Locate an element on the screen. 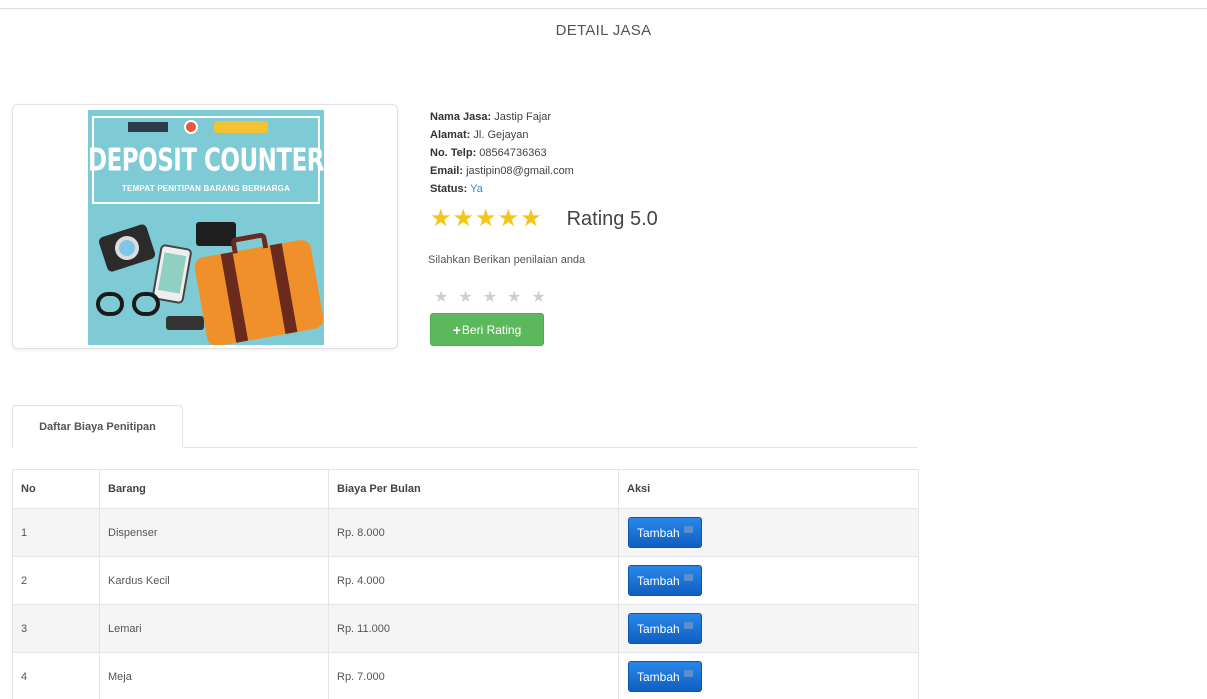  add-button-lemari: Tambah is located at coordinates (665, 628).